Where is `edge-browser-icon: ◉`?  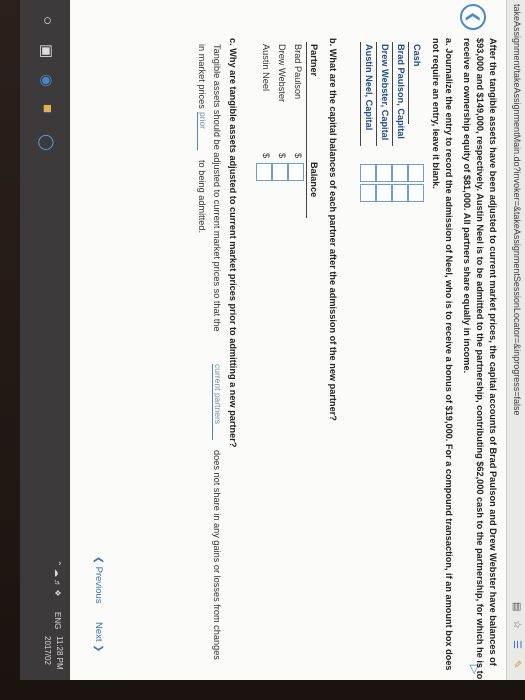
edge-browser-icon: ◉ is located at coordinates (47, 80).